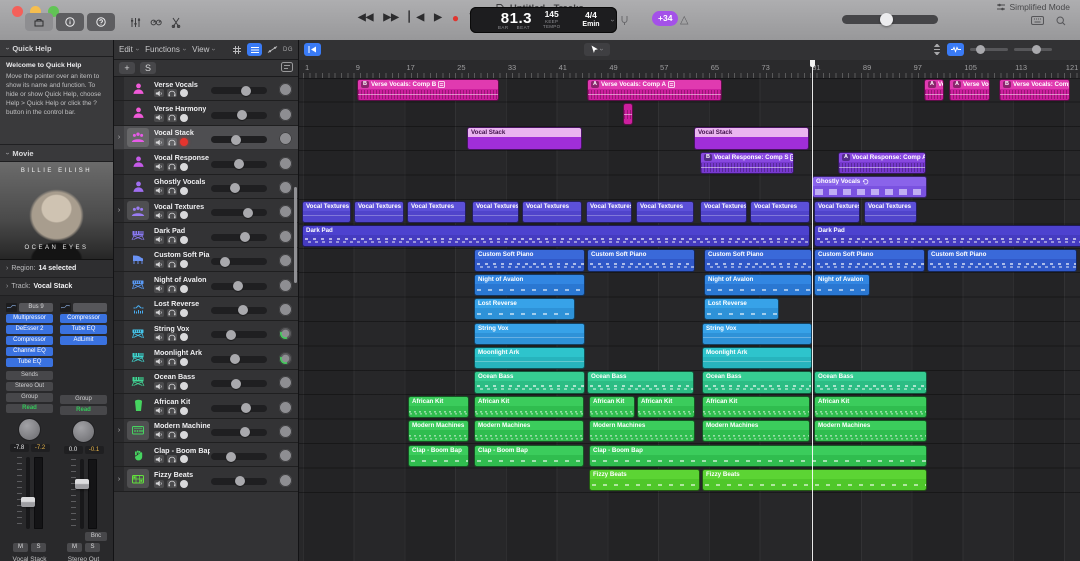 The width and height of the screenshot is (1080, 561). Describe the element at coordinates (890, 19) in the screenshot. I see `master-volume-slider` at that location.